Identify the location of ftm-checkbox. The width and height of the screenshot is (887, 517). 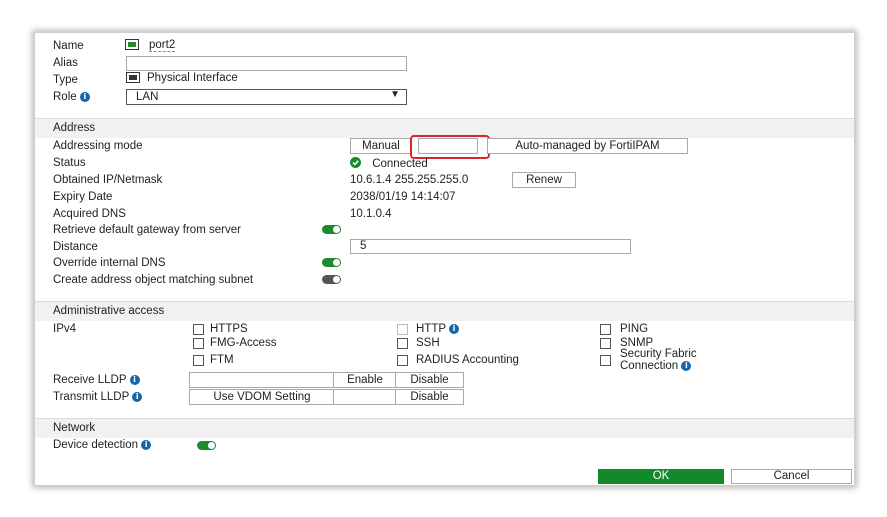
(198, 360).